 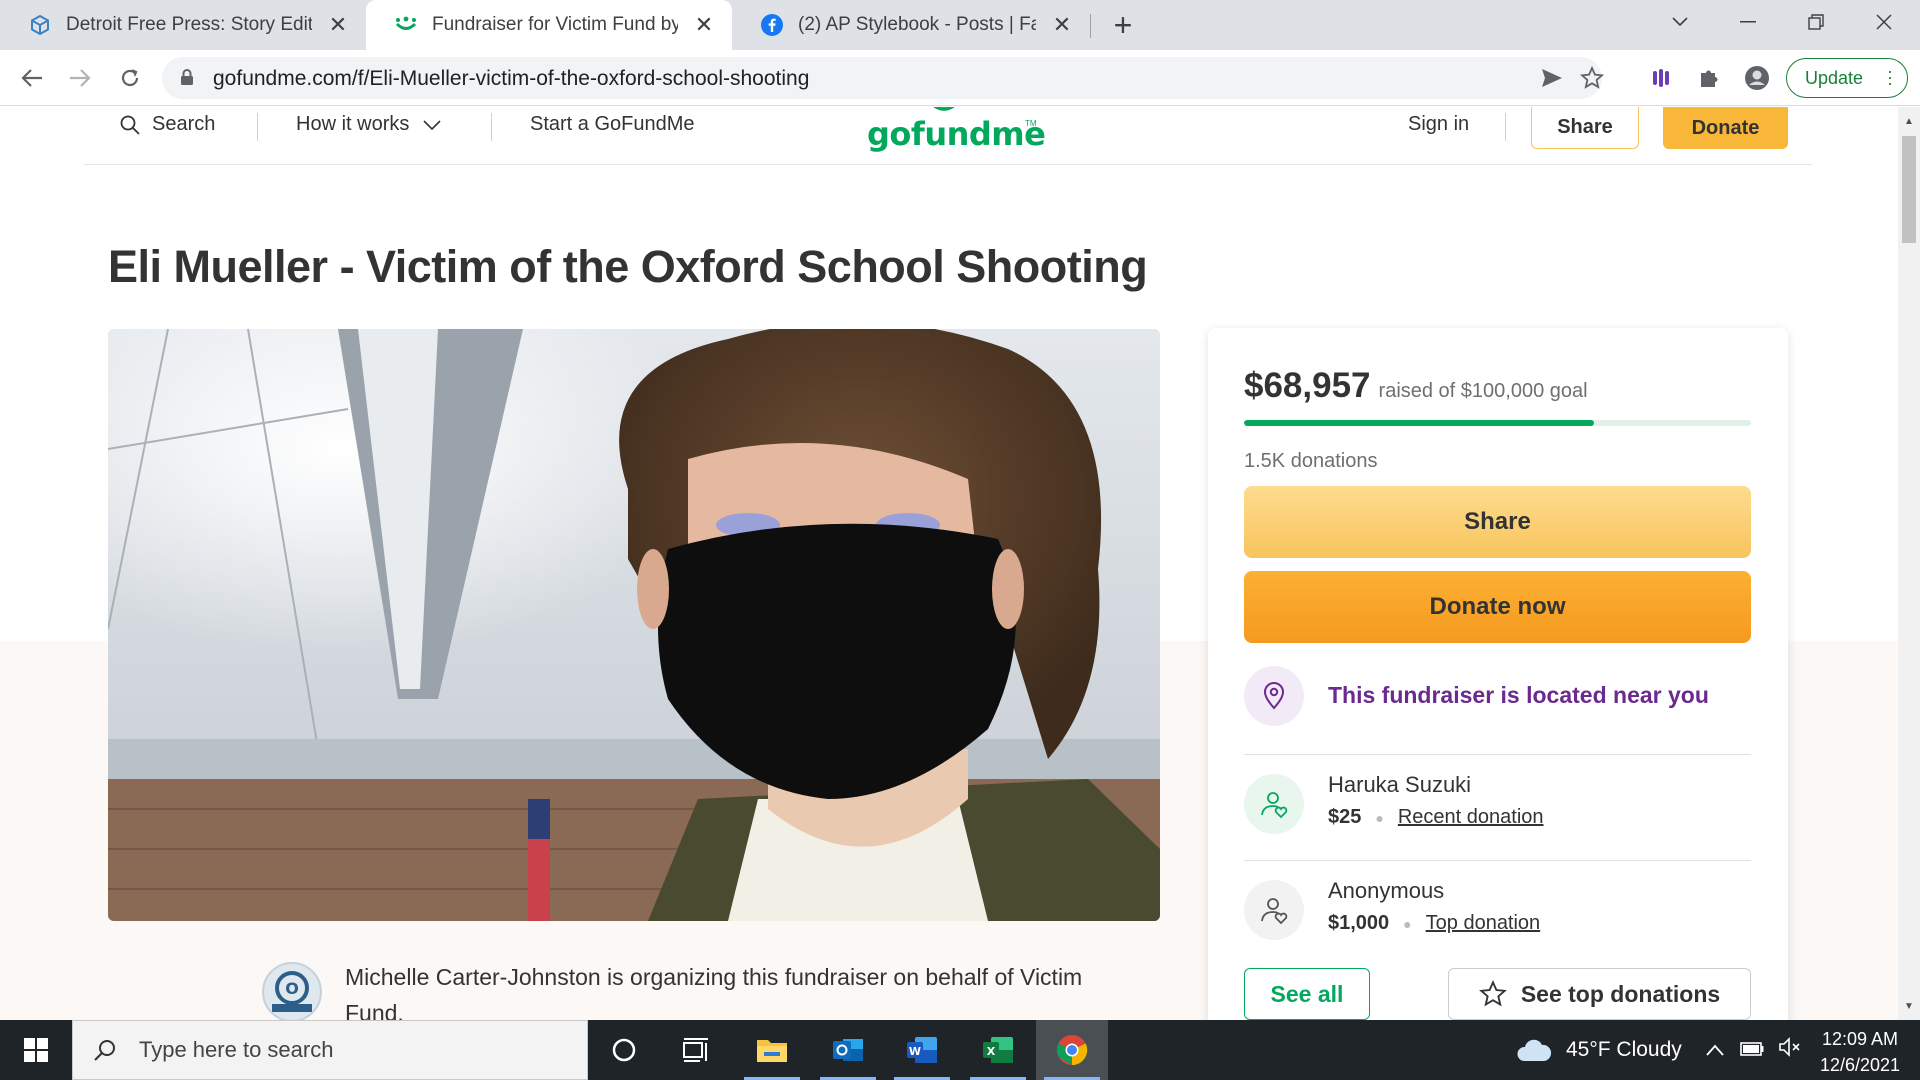 I want to click on close-window-button, so click(x=1884, y=22).